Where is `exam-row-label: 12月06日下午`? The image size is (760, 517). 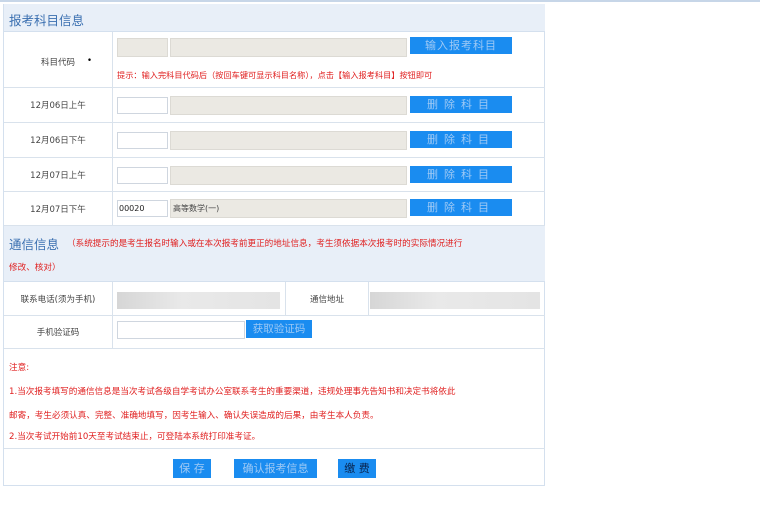
exam-row-label: 12月06日下午 is located at coordinates (58, 140).